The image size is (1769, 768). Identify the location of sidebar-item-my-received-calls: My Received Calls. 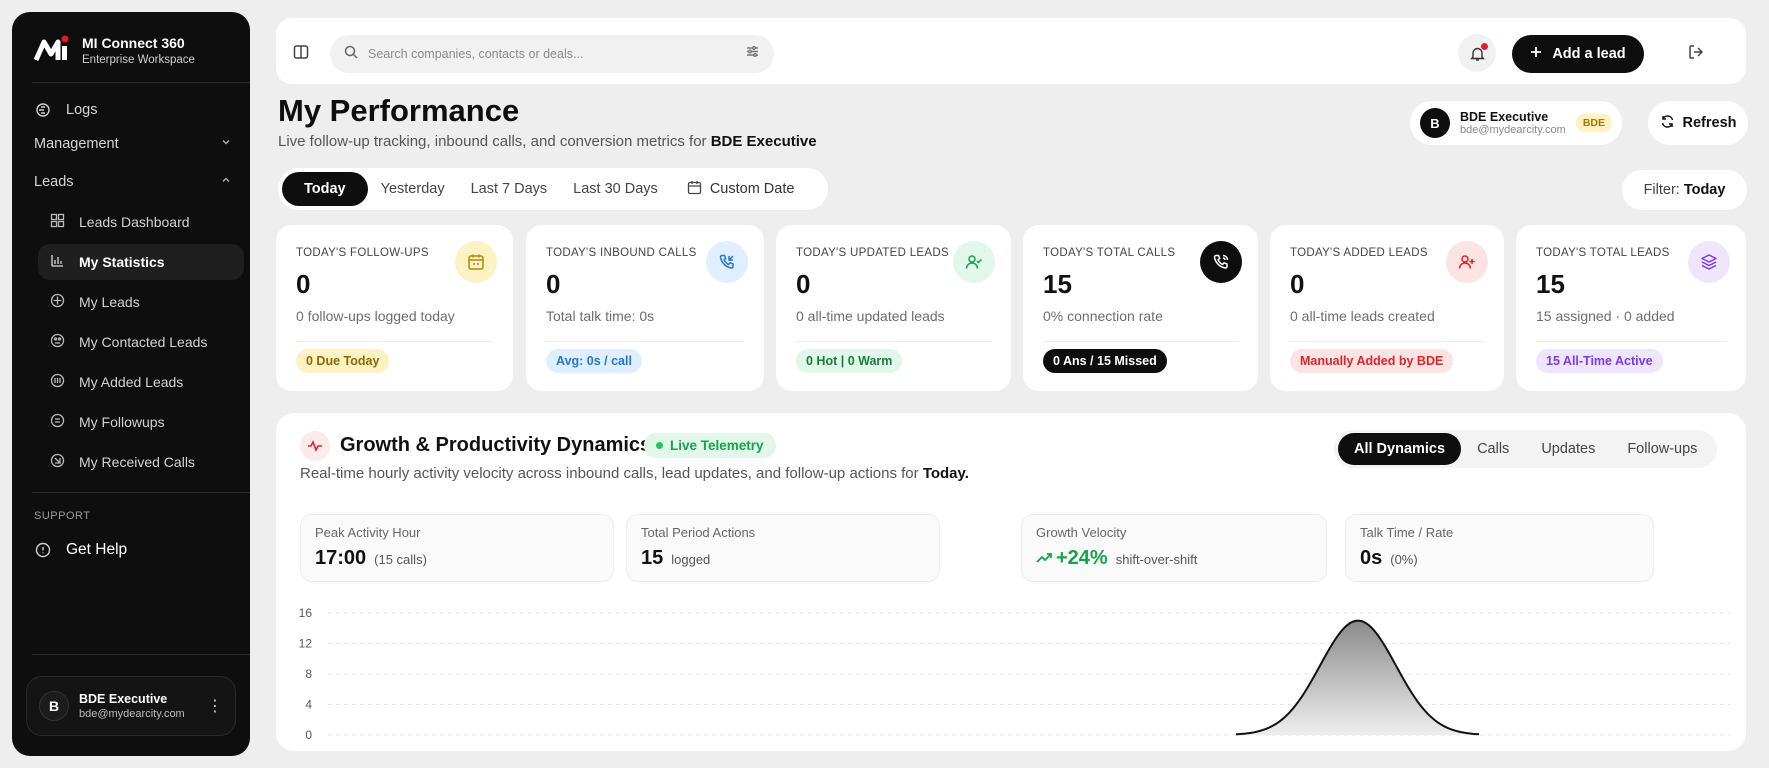
(141, 462).